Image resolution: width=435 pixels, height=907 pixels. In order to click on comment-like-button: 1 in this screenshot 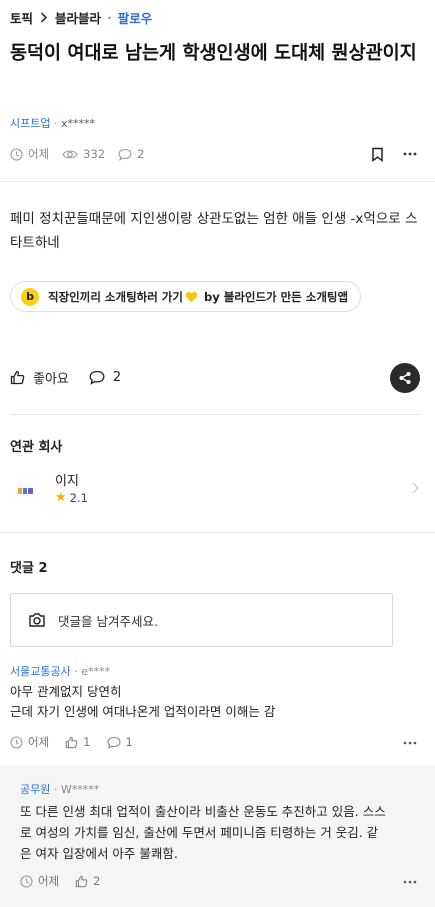, I will do `click(78, 742)`.